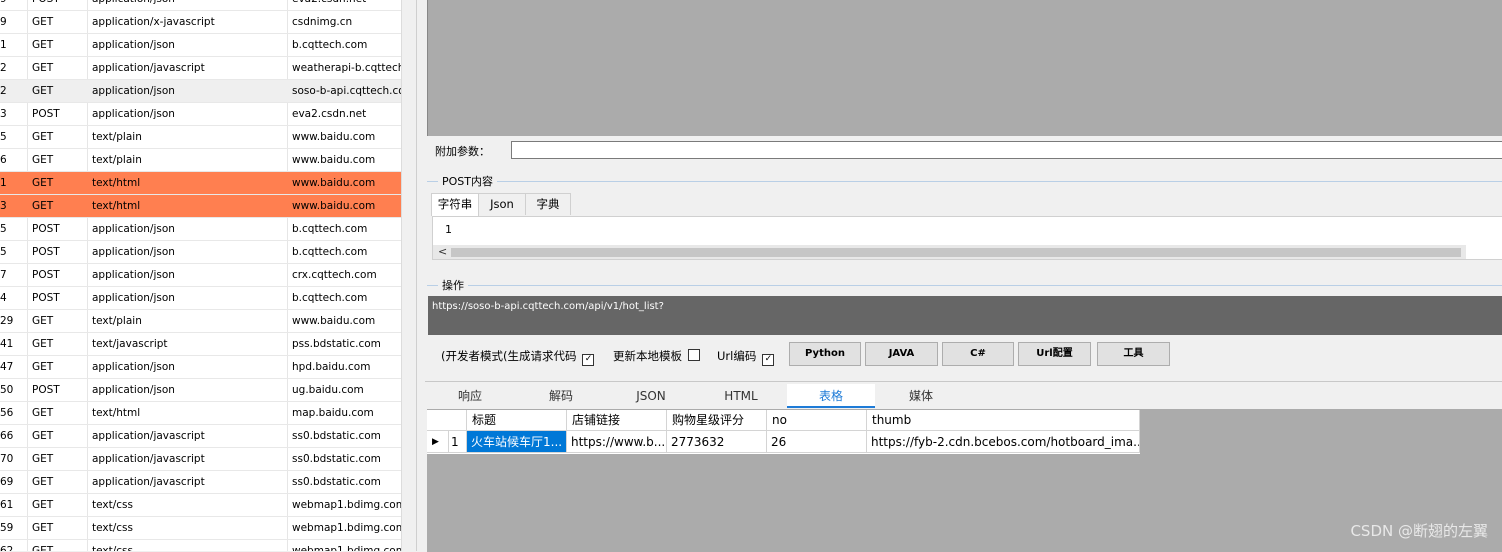  Describe the element at coordinates (7, 482) in the screenshot. I see `request-id: 69` at that location.